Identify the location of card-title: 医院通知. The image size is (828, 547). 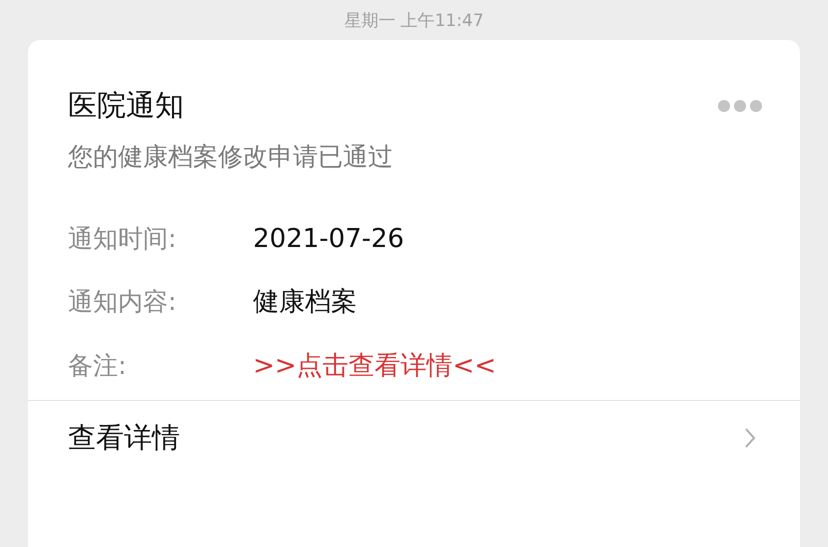
(126, 105).